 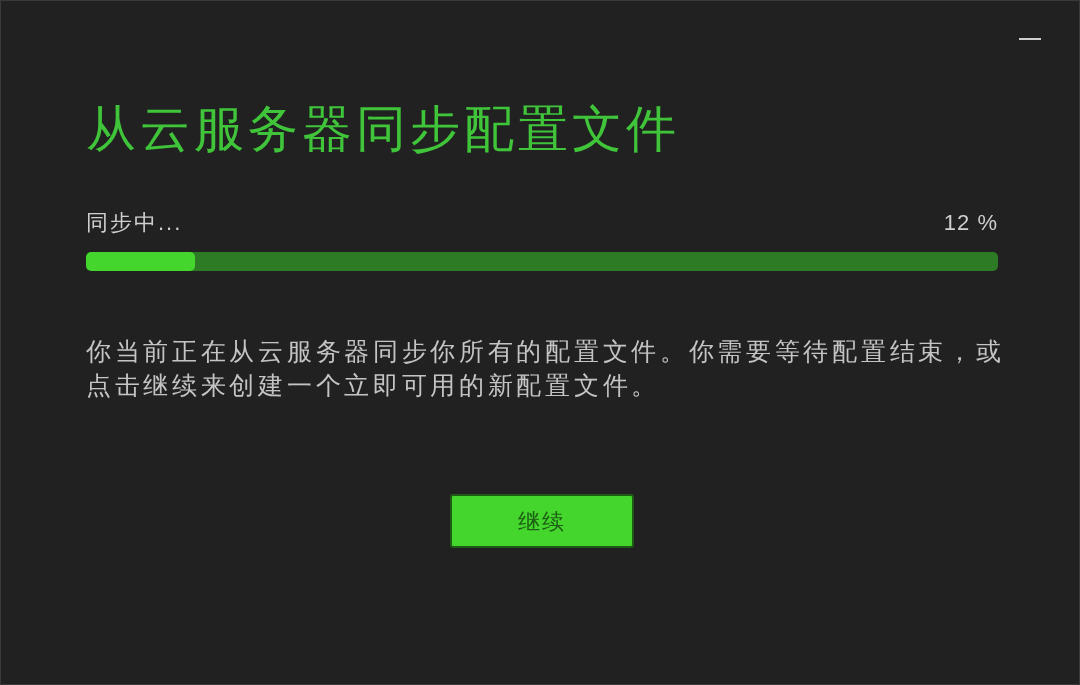 I want to click on minimize-icon, so click(x=1030, y=39).